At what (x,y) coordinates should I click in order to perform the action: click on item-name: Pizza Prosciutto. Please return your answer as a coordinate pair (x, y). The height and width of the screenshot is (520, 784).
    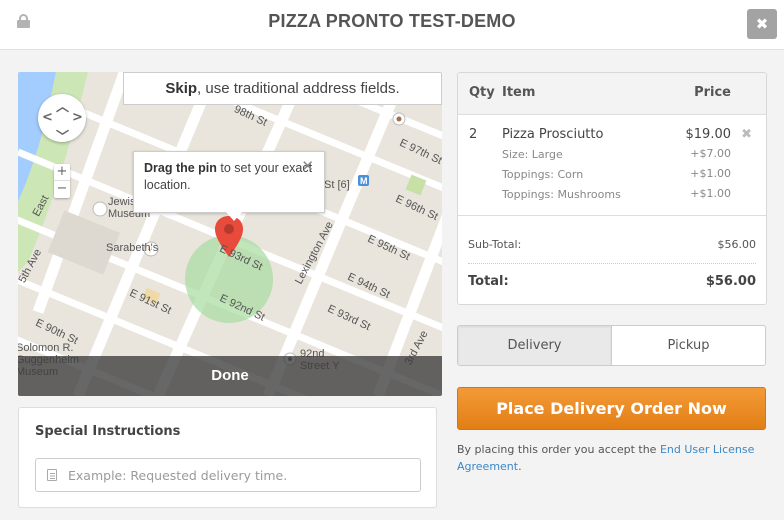
    Looking at the image, I should click on (553, 134).